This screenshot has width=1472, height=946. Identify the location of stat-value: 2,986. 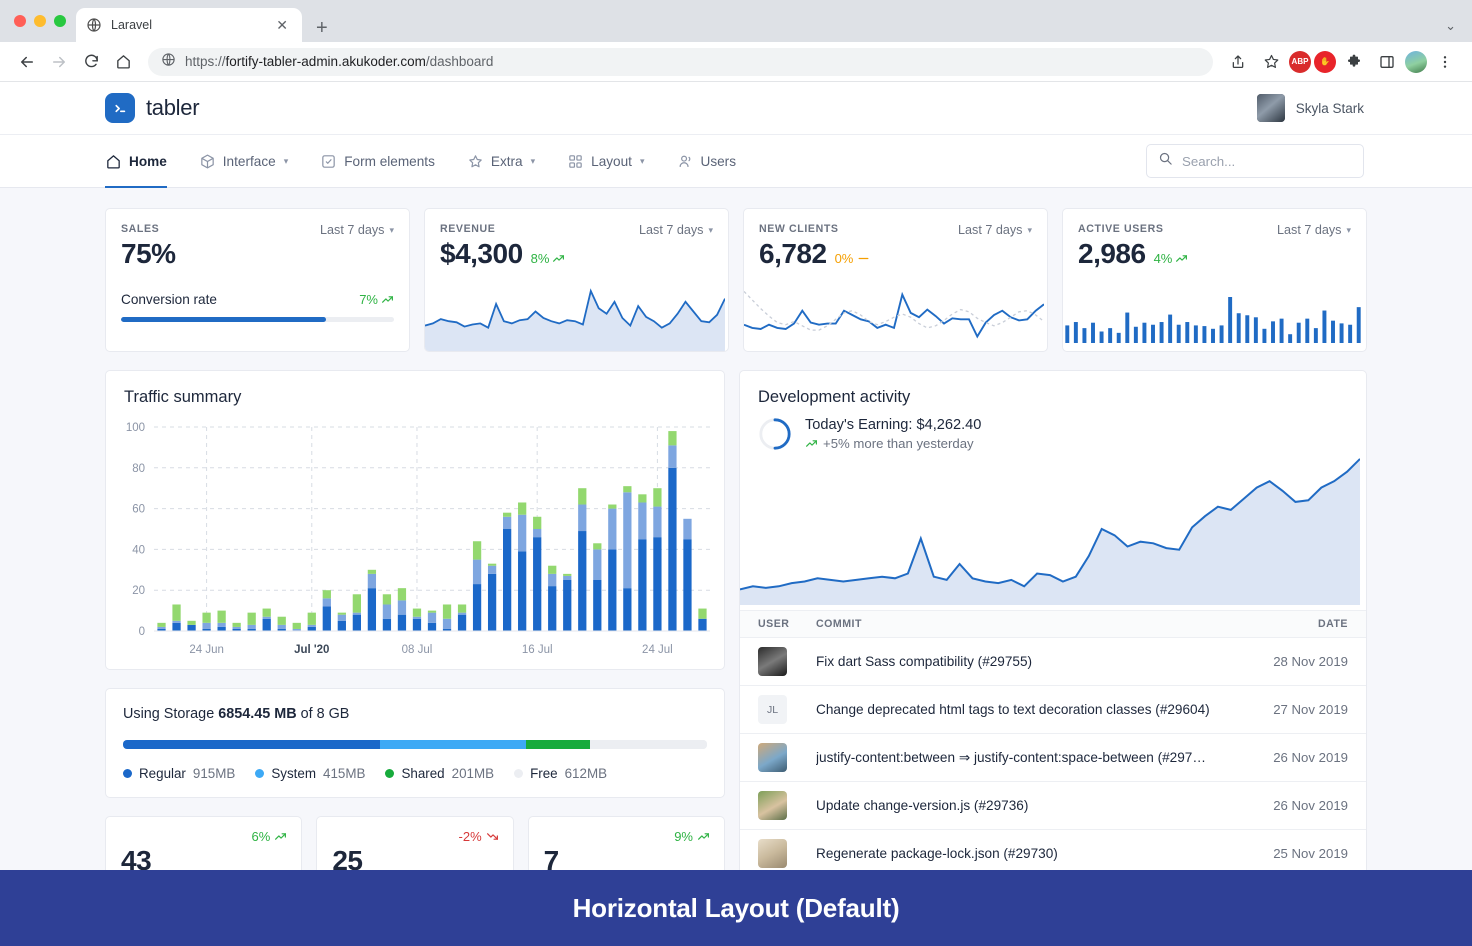
(1112, 253).